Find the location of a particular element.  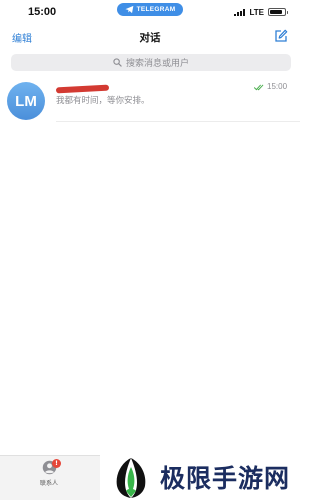

compose-icon is located at coordinates (281, 36).